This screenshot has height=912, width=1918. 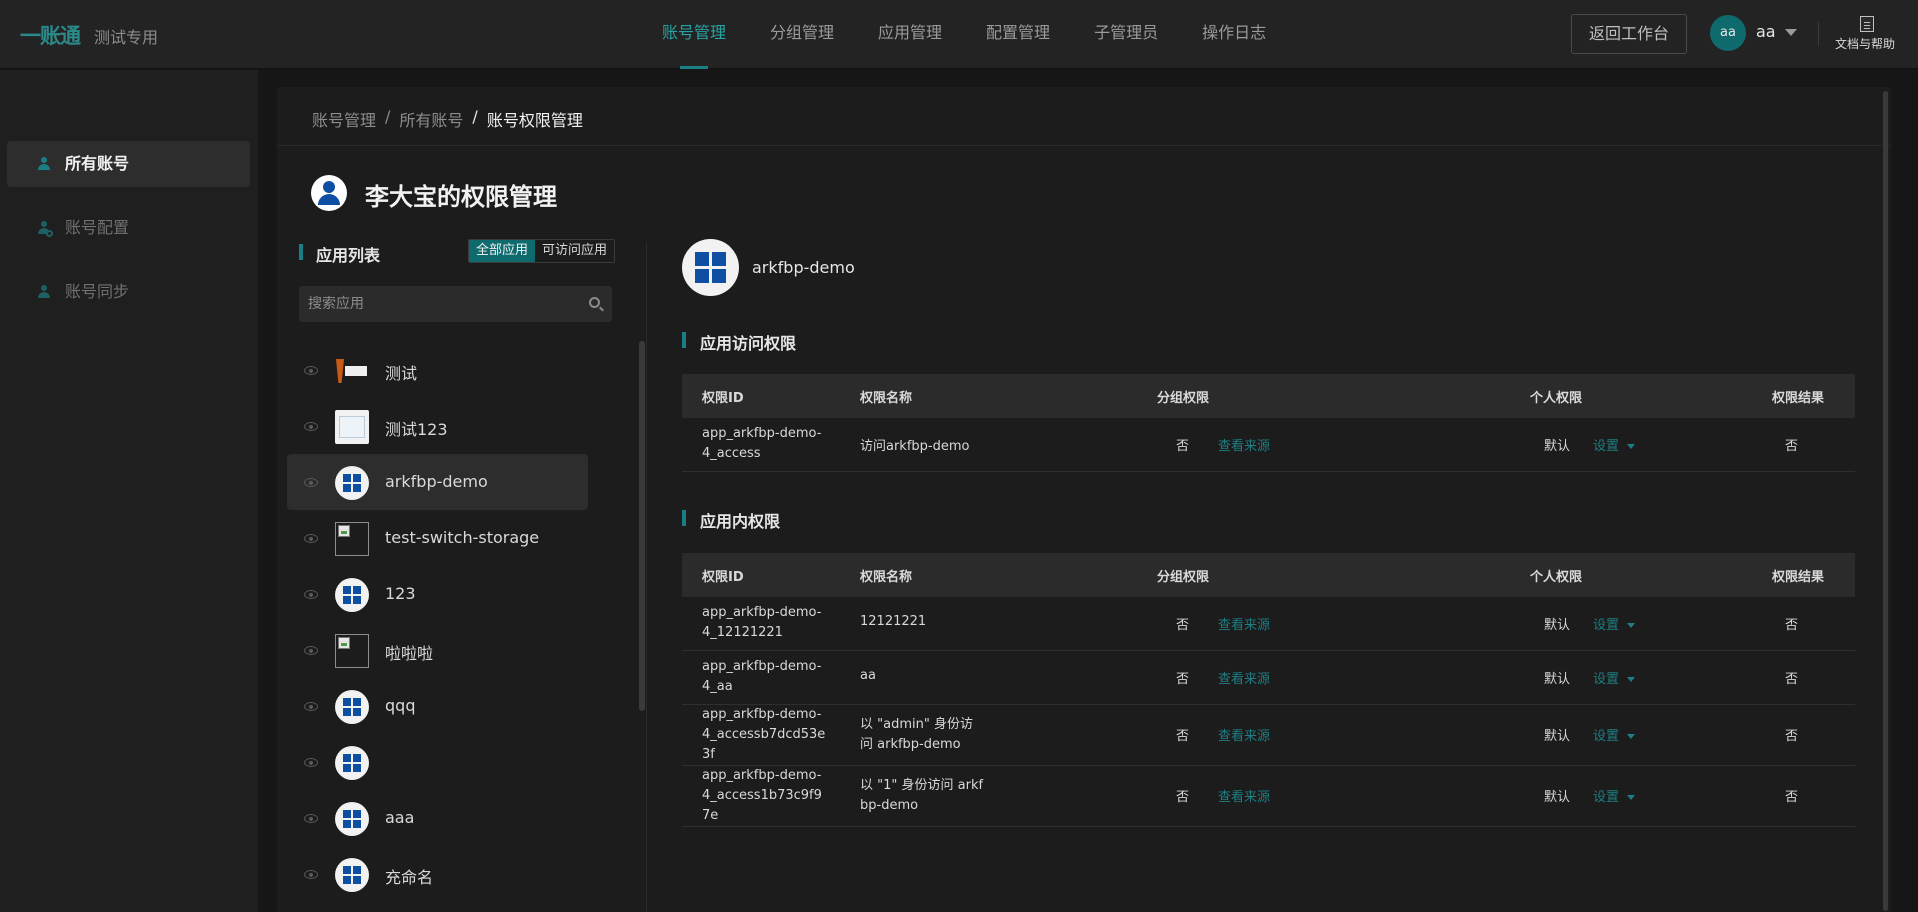 I want to click on filter-all-apps-button: 全部应用, so click(x=502, y=251).